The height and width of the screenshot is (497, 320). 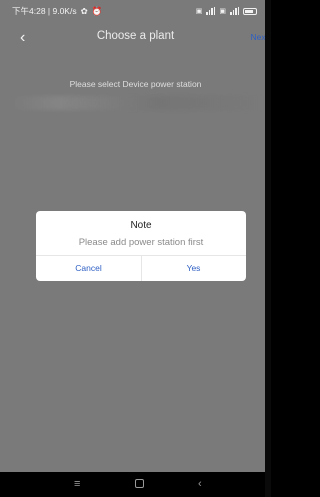 I want to click on home-icon, so click(x=139, y=483).